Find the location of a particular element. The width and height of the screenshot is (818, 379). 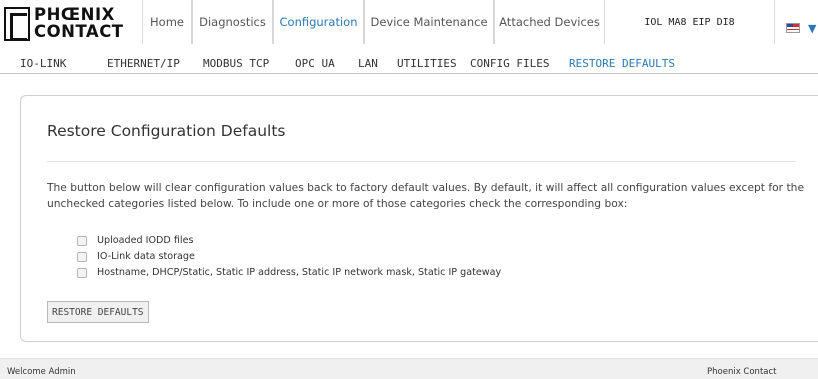

subnav-config-files: CONFIG FILES is located at coordinates (509, 63).